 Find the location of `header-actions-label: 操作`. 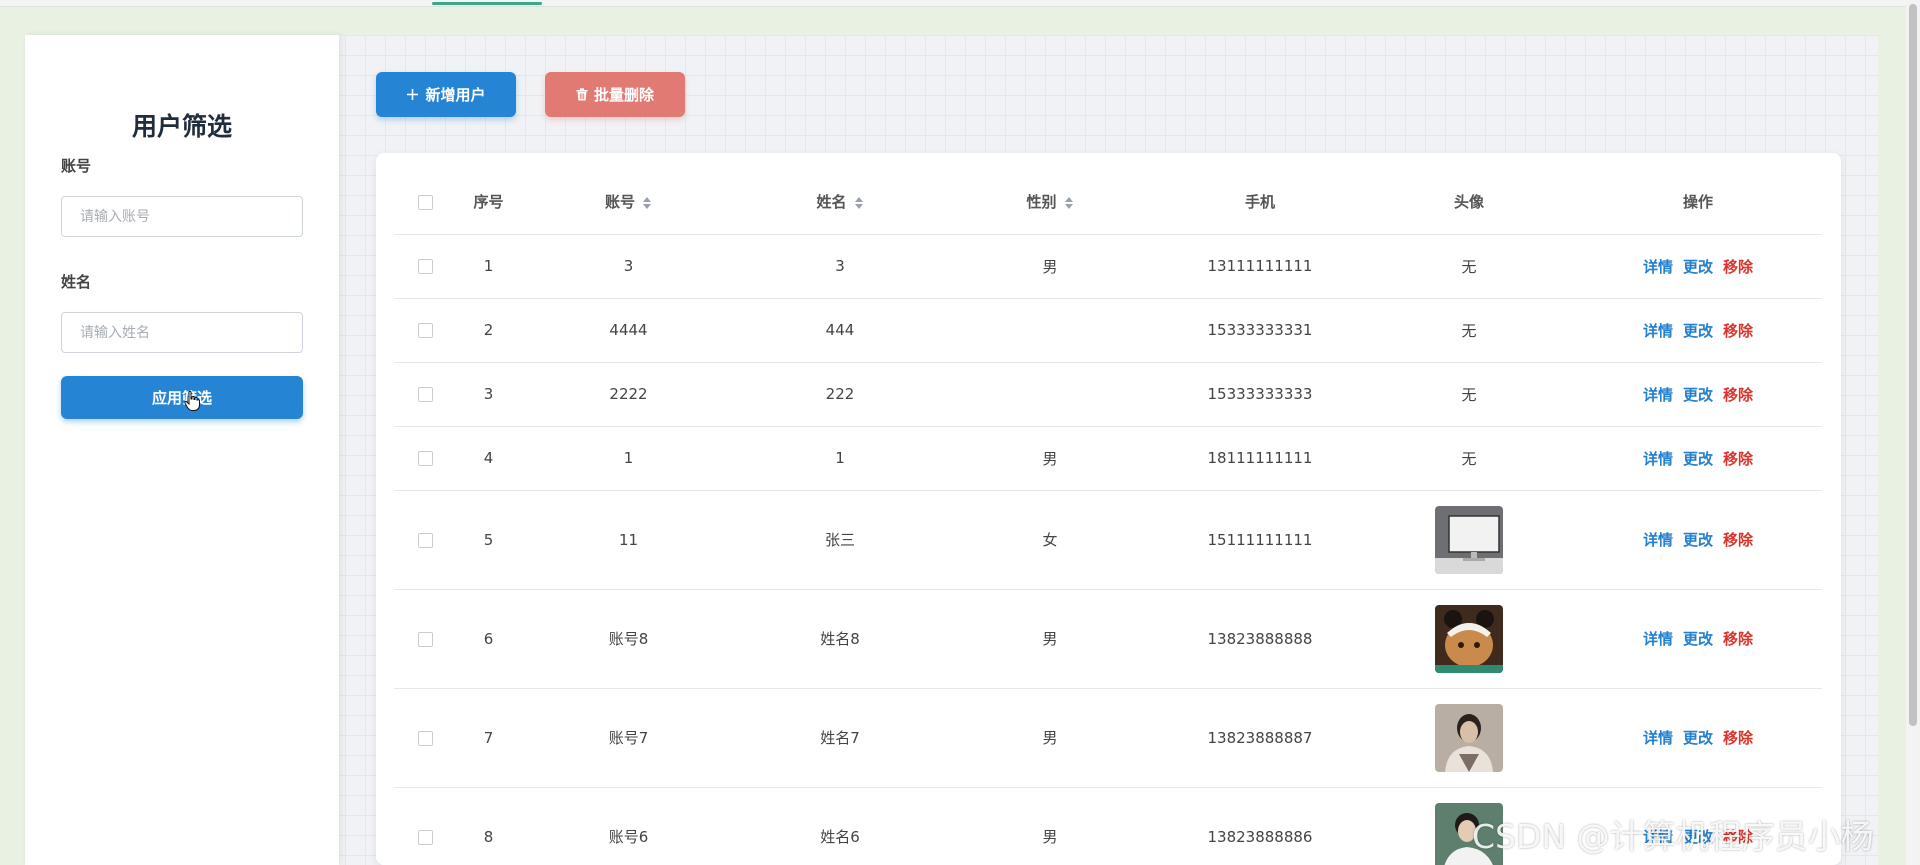

header-actions-label: 操作 is located at coordinates (1697, 202).